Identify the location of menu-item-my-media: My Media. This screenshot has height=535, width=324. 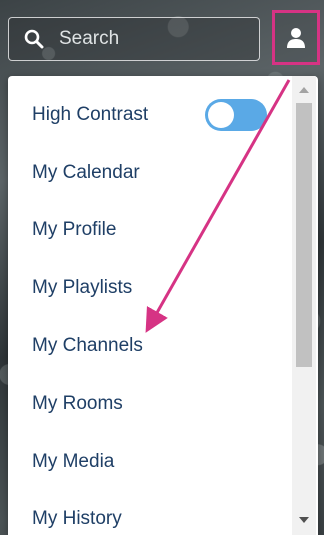
(73, 462).